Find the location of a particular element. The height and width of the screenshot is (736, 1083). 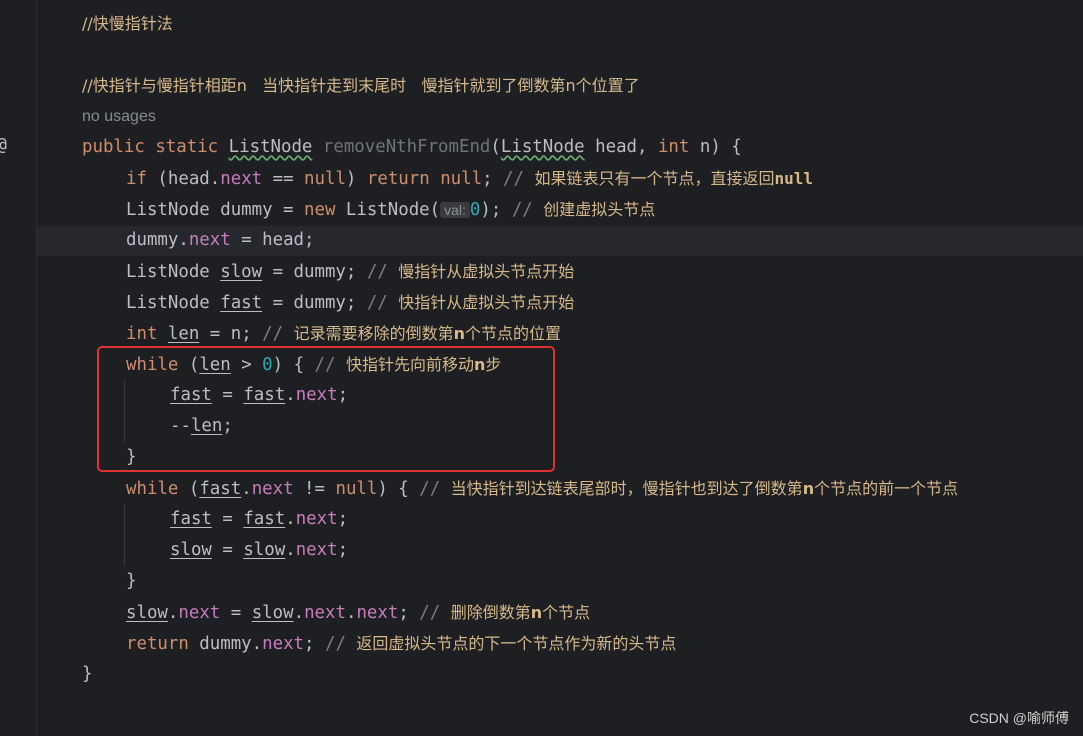

comment: 个节点 is located at coordinates (566, 612).